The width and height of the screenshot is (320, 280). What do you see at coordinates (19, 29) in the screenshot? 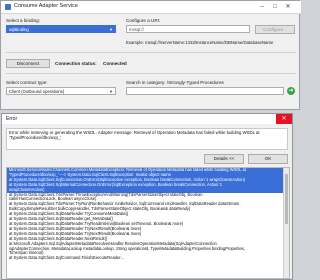
I see `binding-value: sqlBinding` at bounding box center [19, 29].